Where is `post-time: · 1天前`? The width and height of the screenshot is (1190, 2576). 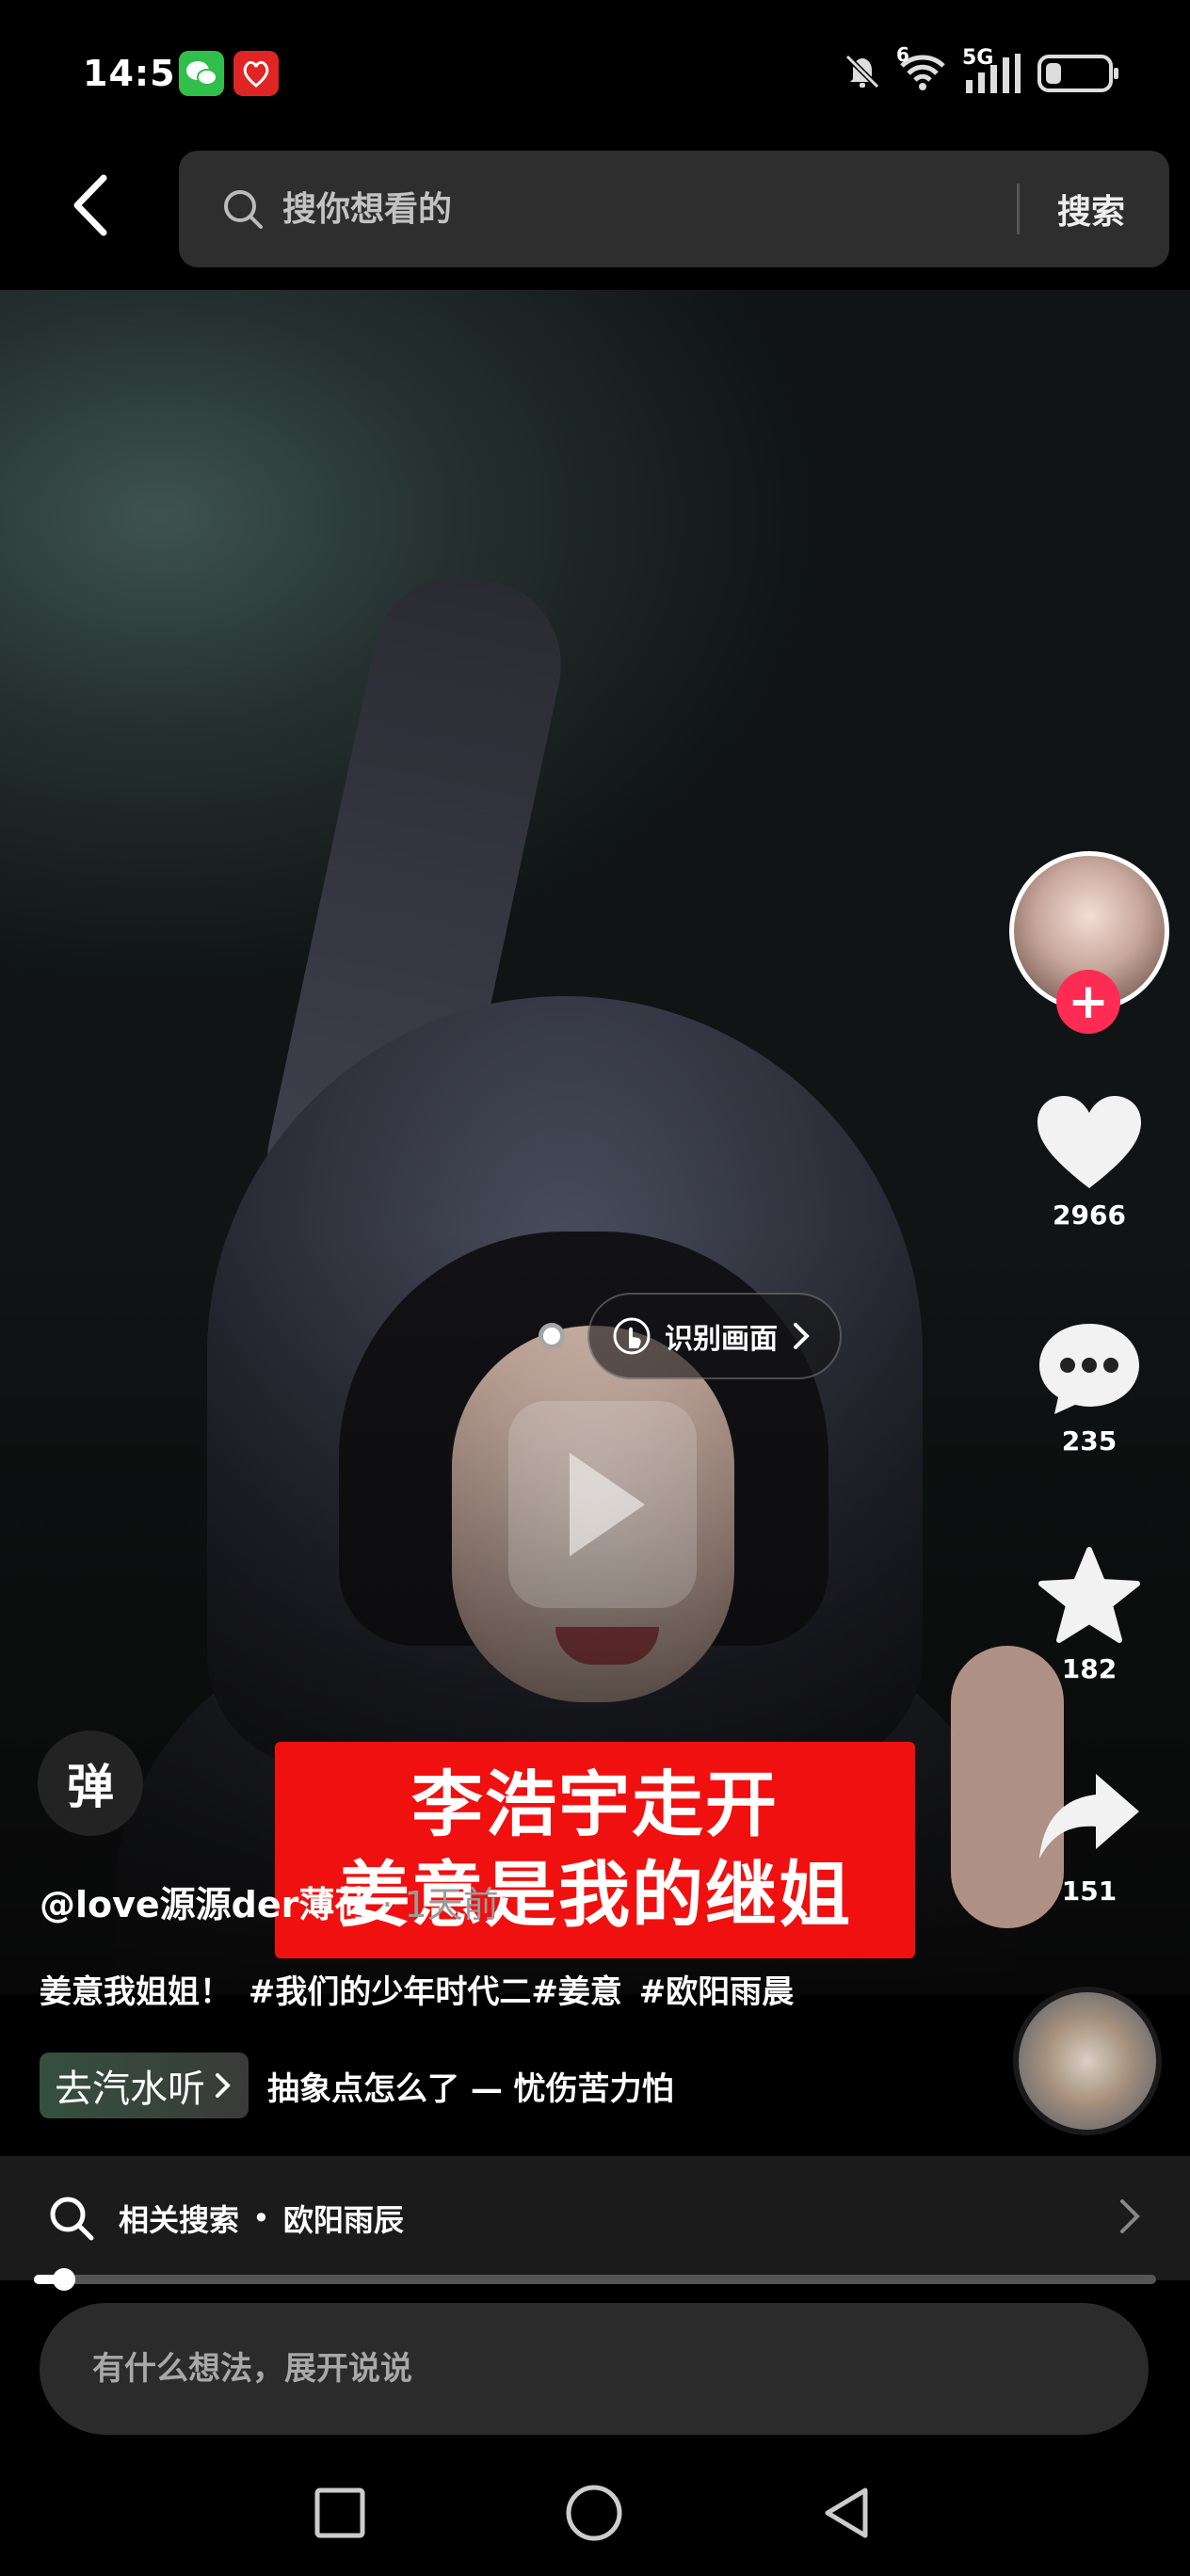
post-time: · 1天前 is located at coordinates (440, 1904).